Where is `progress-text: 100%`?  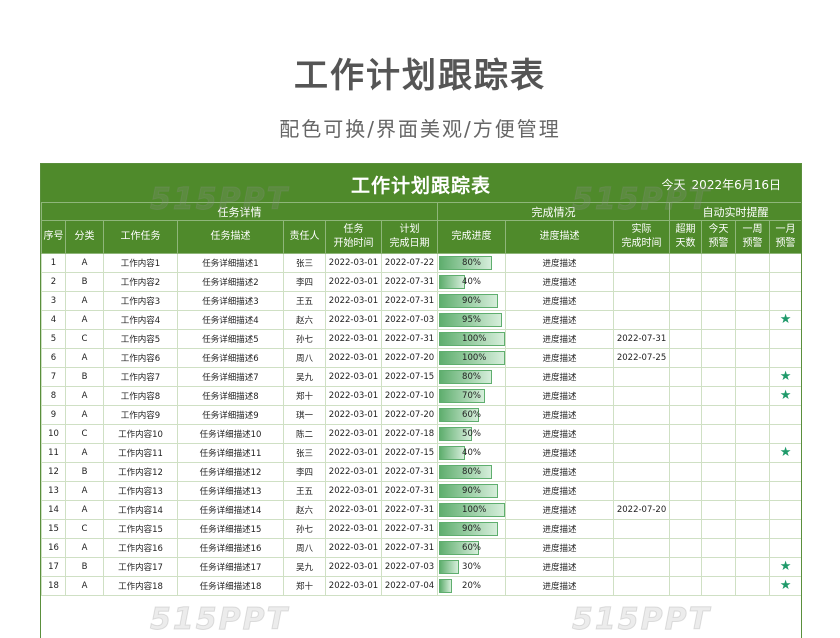 progress-text: 100% is located at coordinates (474, 339).